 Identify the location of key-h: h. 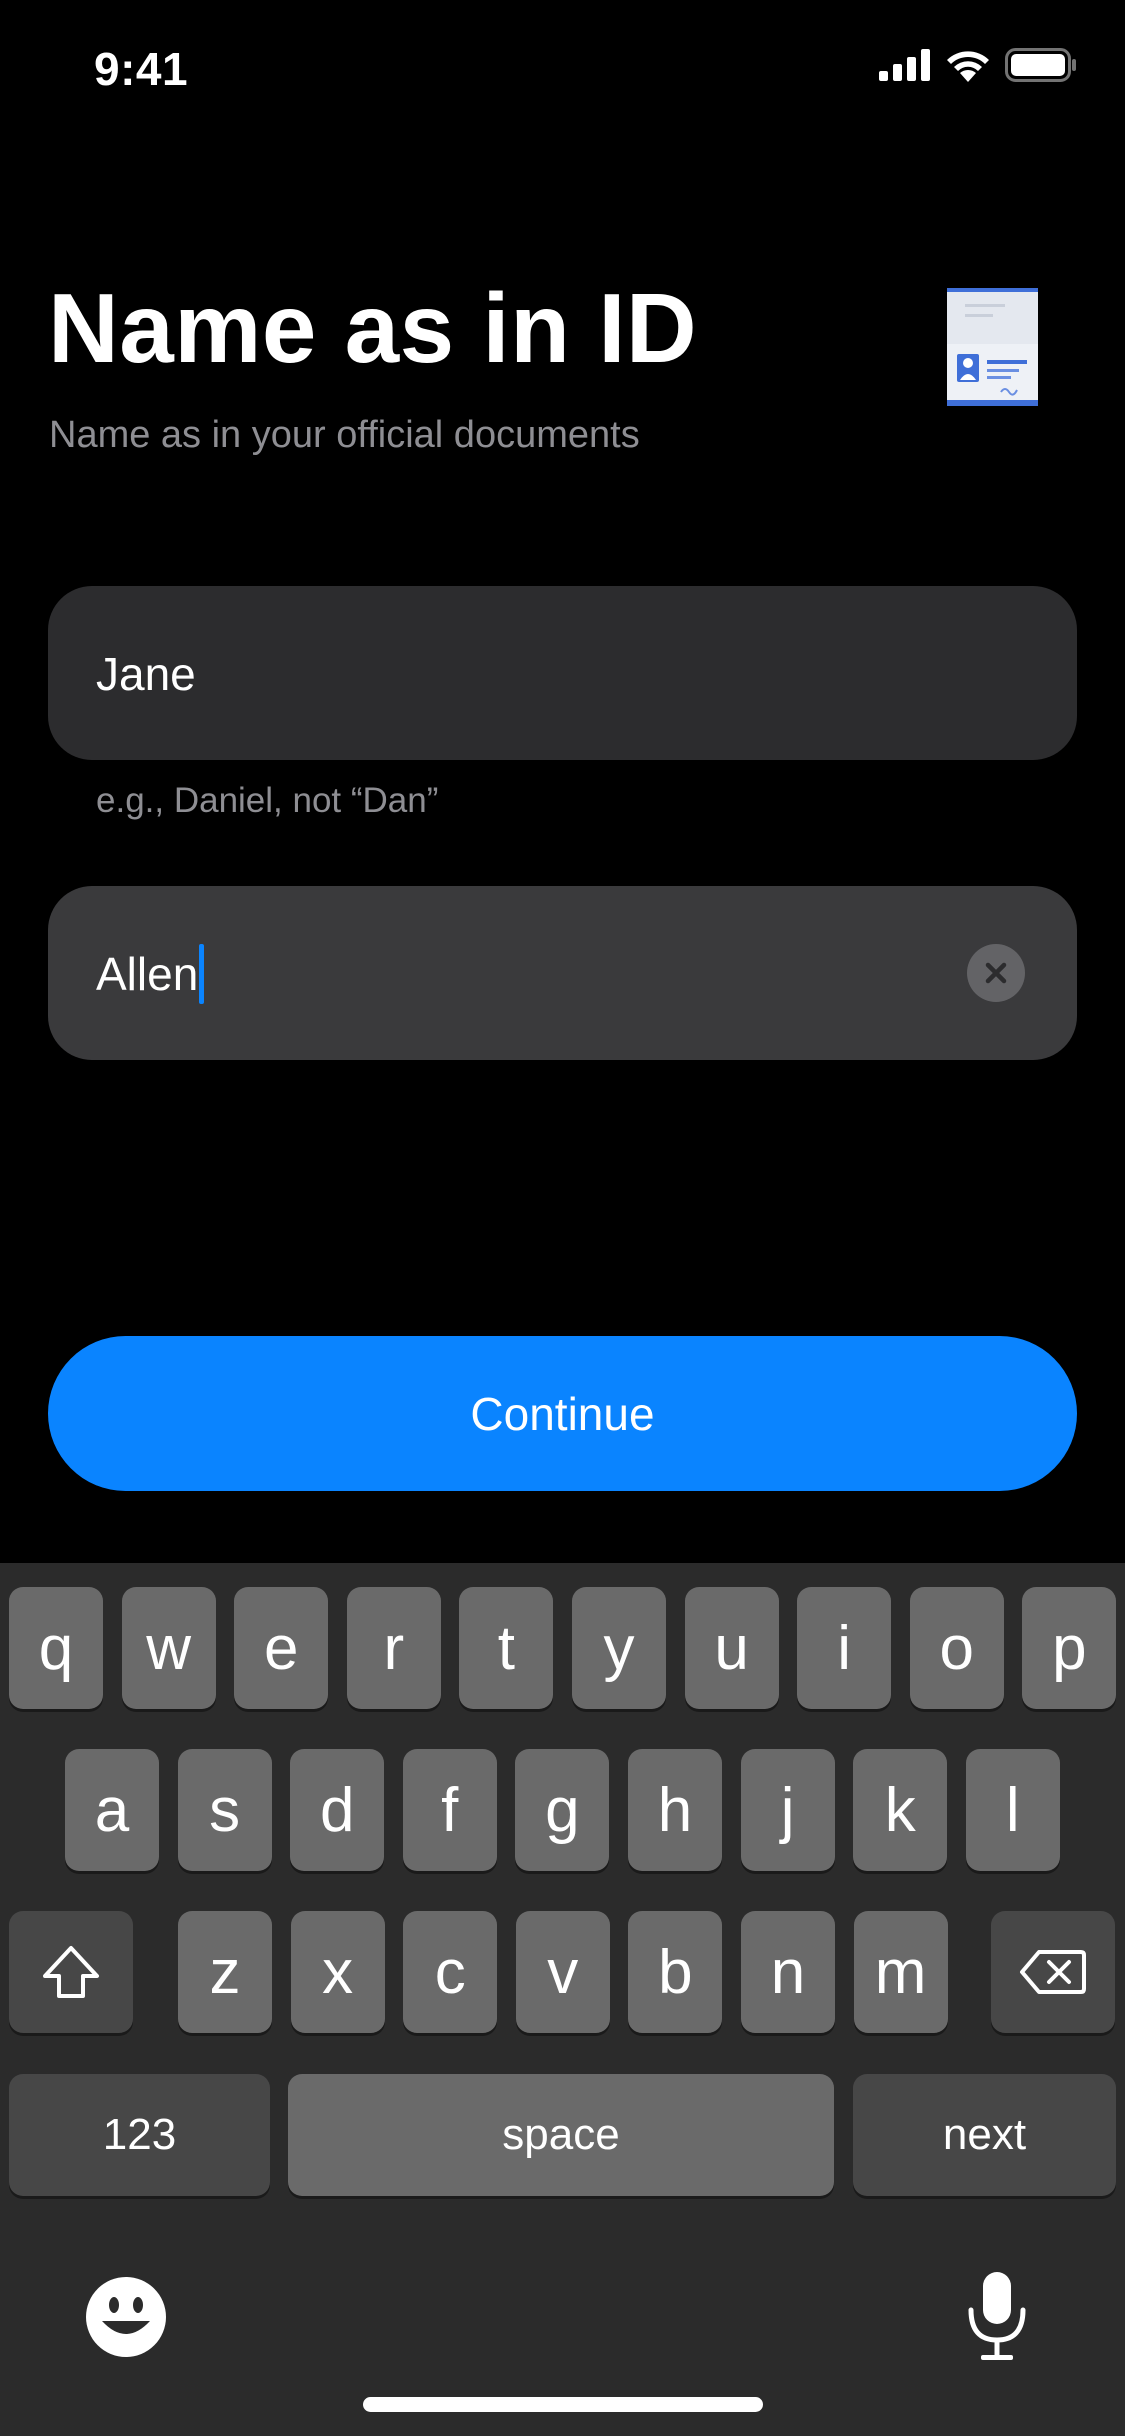
(675, 1810).